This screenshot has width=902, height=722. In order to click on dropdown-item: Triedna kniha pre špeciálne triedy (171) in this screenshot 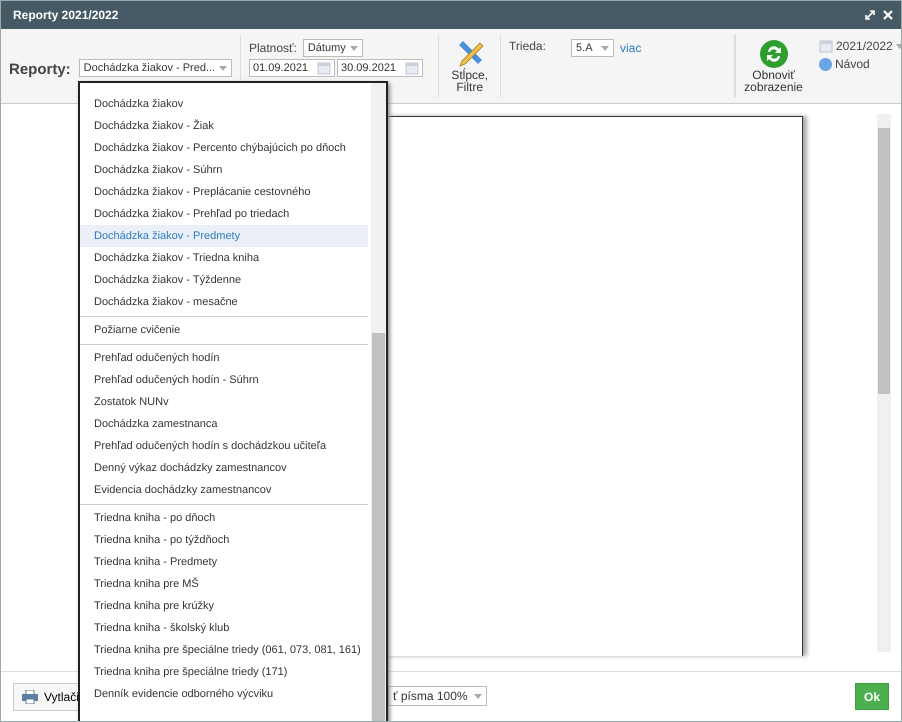, I will do `click(224, 672)`.